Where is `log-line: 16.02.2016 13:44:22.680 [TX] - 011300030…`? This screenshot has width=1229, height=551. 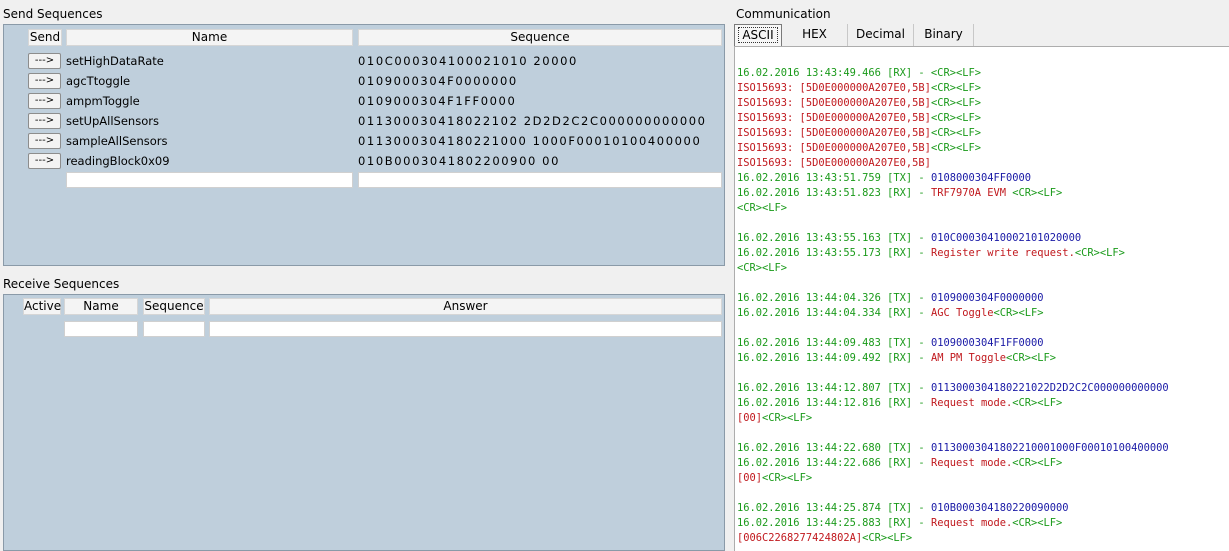
log-line: 16.02.2016 13:44:22.680 [TX] - 011300030… is located at coordinates (953, 448).